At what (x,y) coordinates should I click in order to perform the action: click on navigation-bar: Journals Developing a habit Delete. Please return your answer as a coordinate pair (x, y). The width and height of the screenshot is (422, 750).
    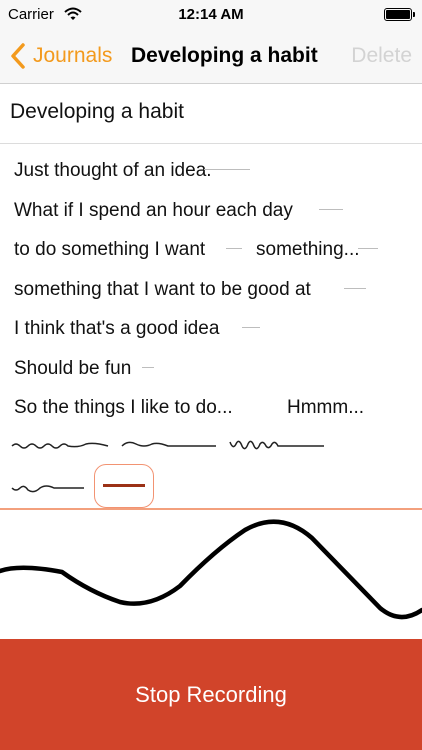
    Looking at the image, I should click on (211, 57).